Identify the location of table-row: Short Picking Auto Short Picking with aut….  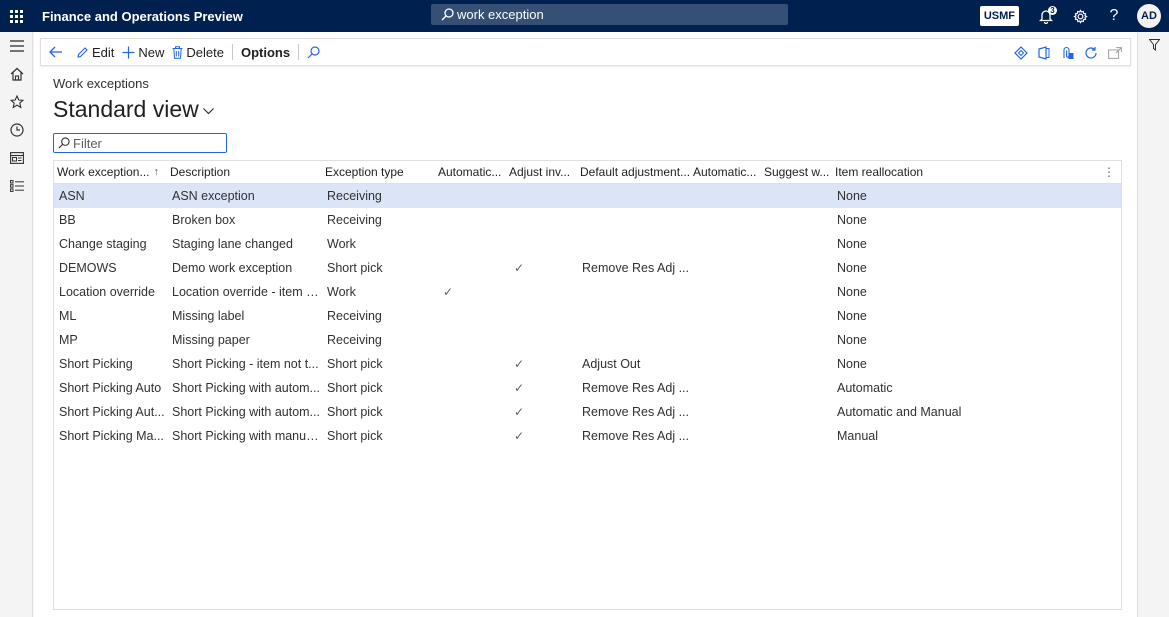
(587, 388).